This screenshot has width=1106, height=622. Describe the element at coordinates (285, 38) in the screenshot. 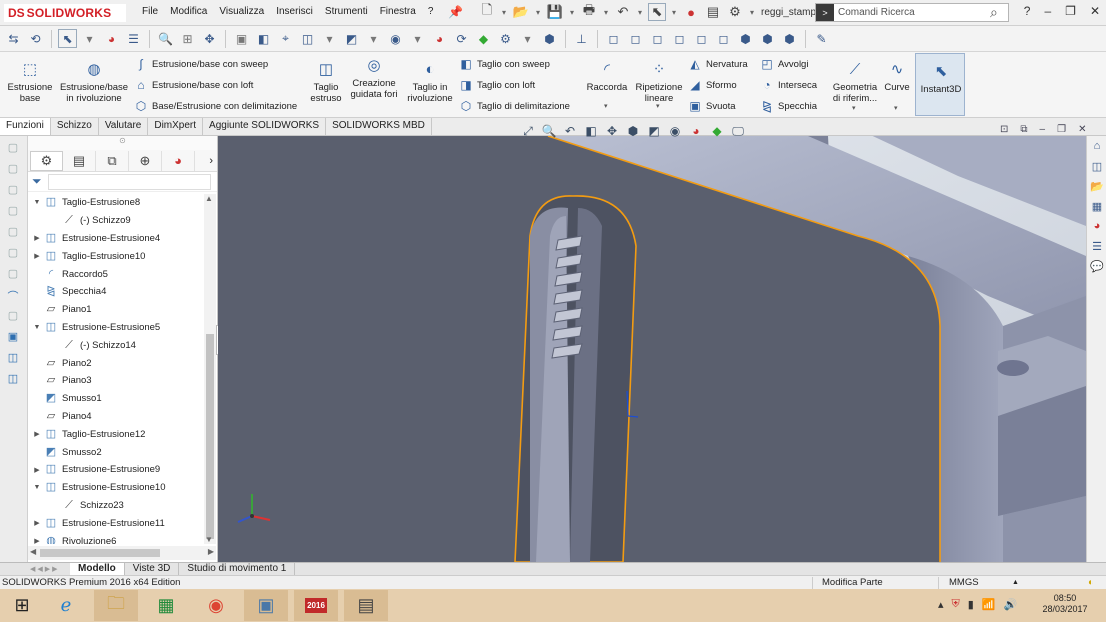

I see `dynamic-annotation-icon: ⌖` at that location.